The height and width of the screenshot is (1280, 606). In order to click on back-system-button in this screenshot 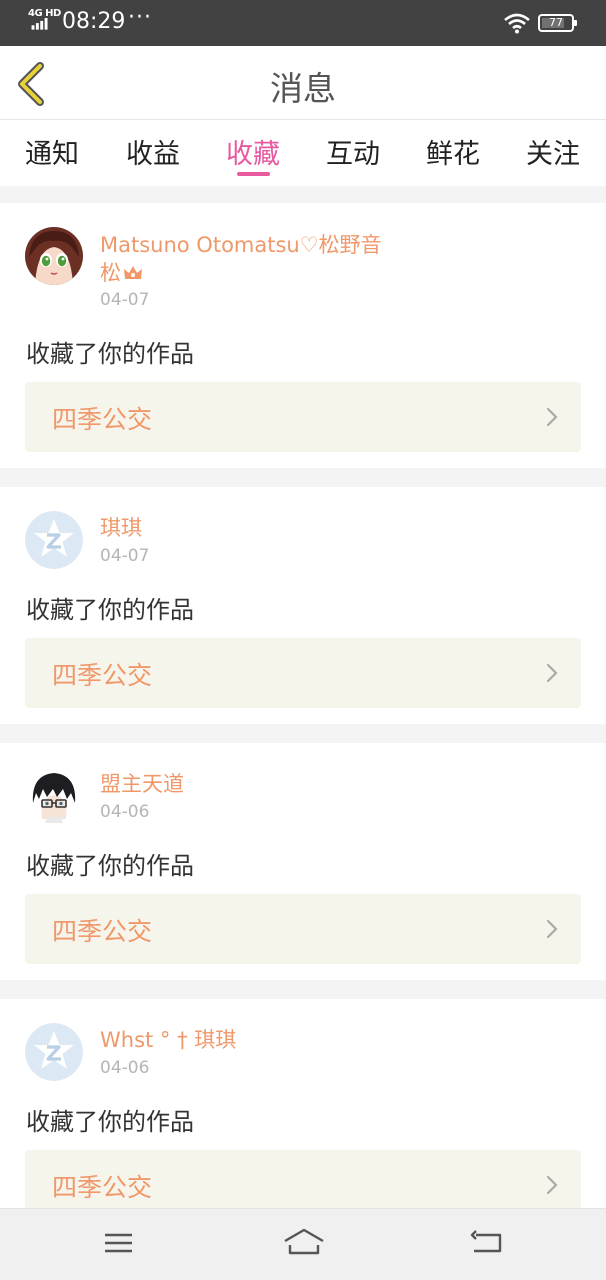, I will do `click(488, 1243)`.